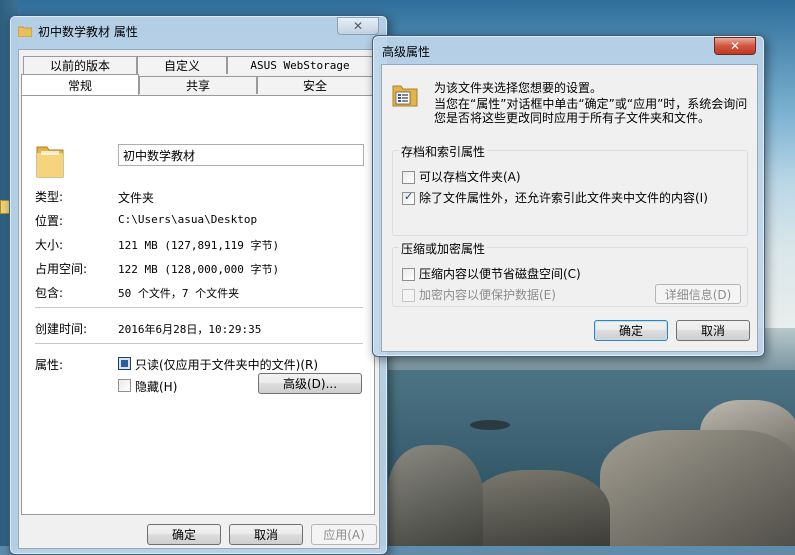  Describe the element at coordinates (563, 198) in the screenshot. I see `index-label: 除了文件属性外，还允许索引此文件夹中文件的内容(I)` at that location.